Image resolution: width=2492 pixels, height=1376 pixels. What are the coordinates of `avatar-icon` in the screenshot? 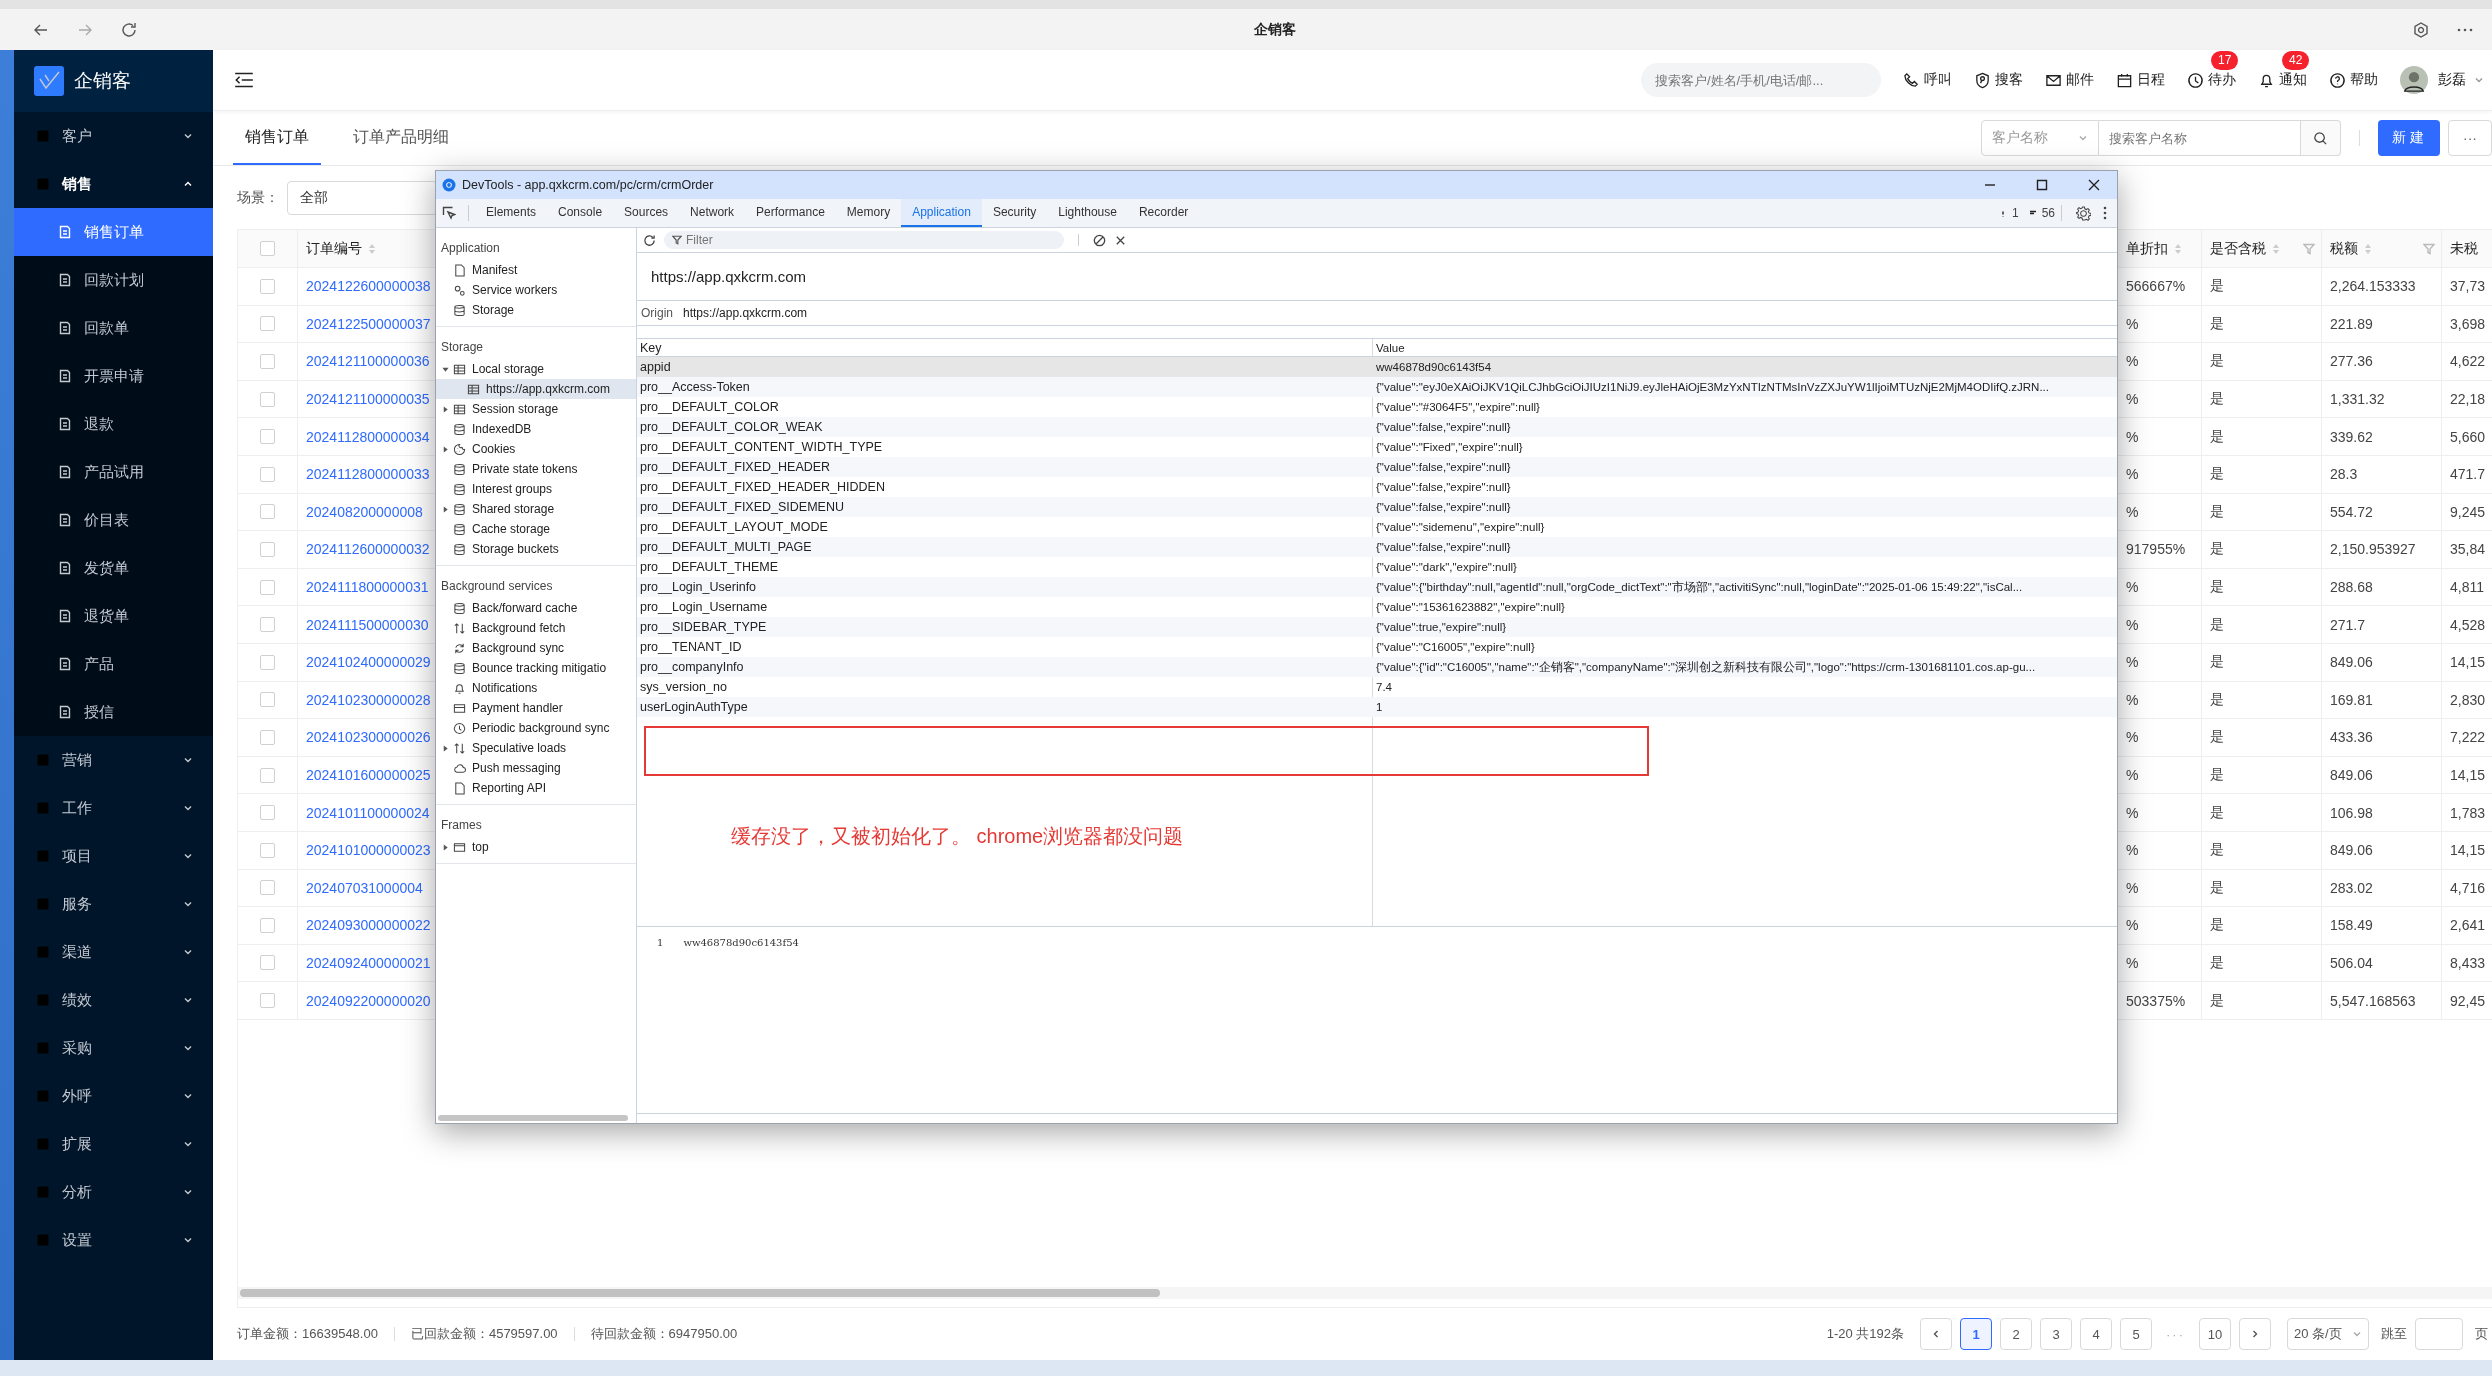 It's located at (2414, 80).